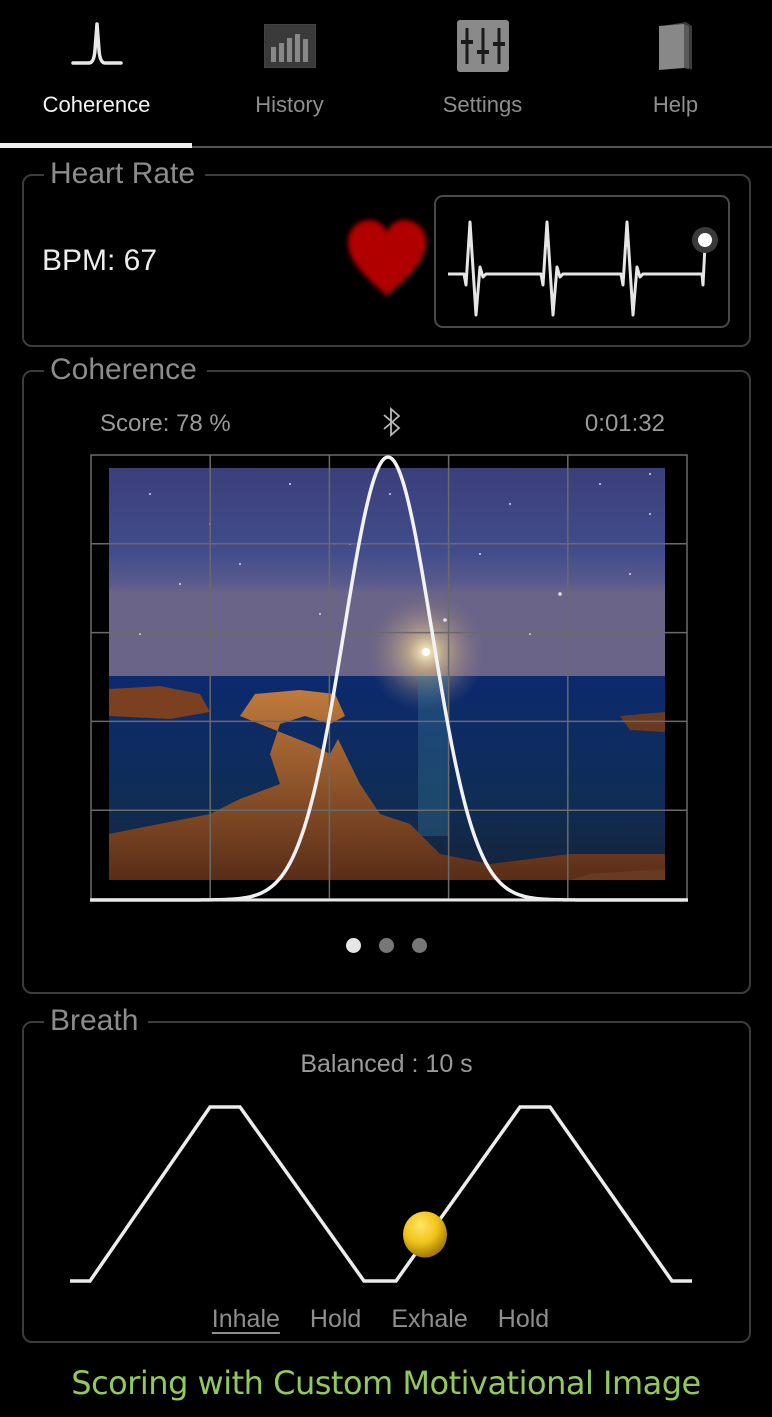  What do you see at coordinates (386, 1383) in the screenshot?
I see `caption: Scoring with Custom Motivational Image` at bounding box center [386, 1383].